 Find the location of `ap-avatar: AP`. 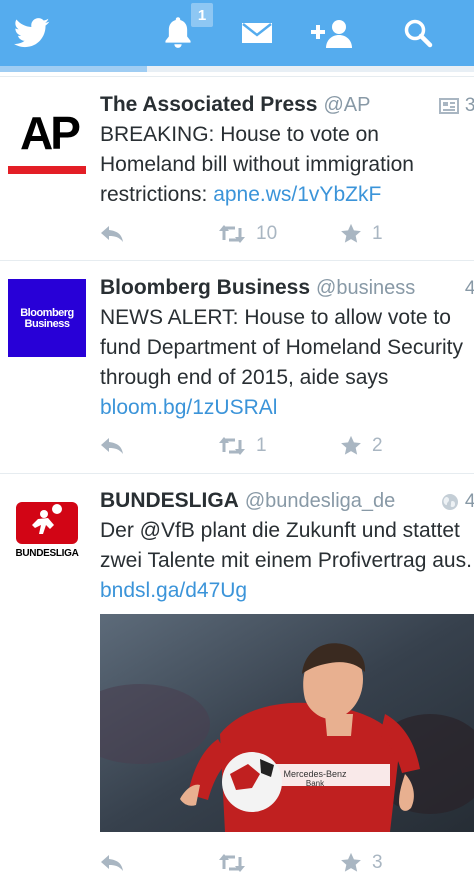

ap-avatar: AP is located at coordinates (47, 143).